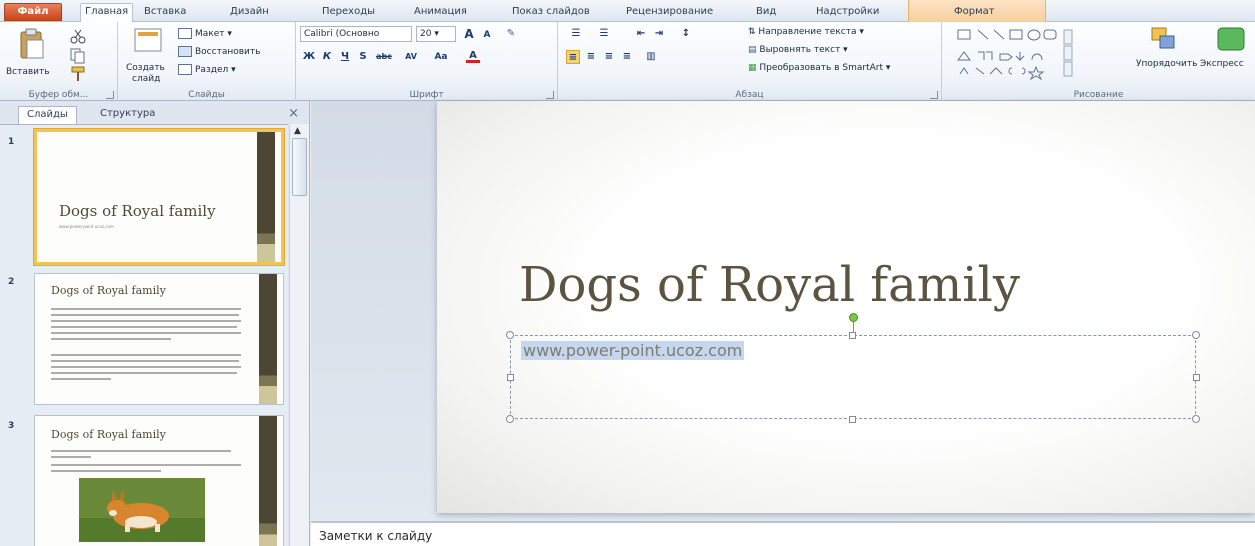 This screenshot has height=546, width=1255. Describe the element at coordinates (473, 56) in the screenshot. I see `font-color-button: A` at that location.